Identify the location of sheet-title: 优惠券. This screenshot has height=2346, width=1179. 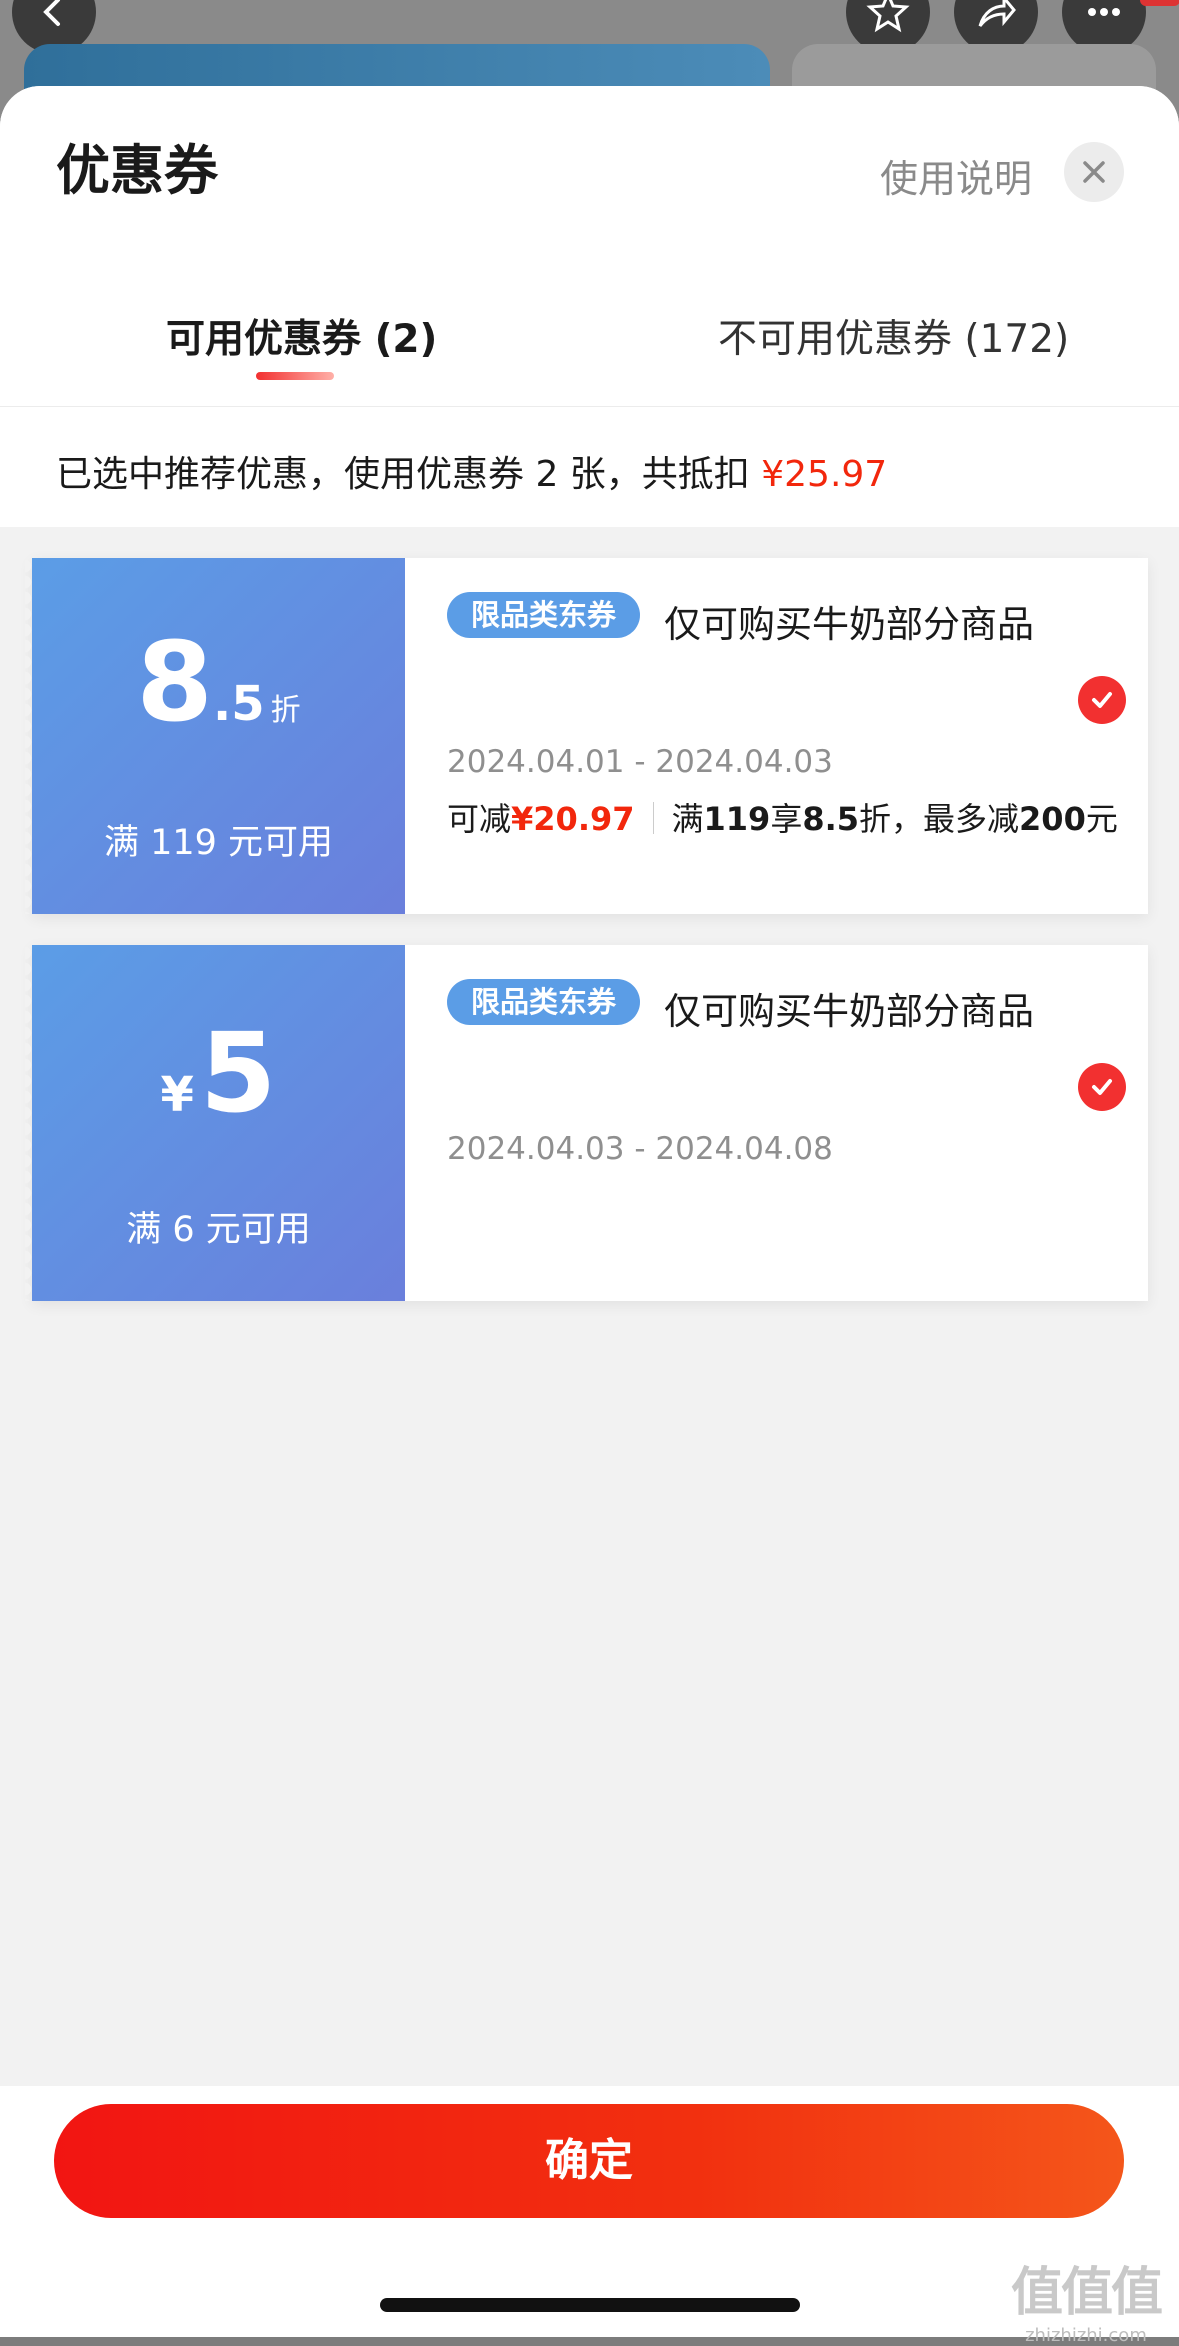
(137, 170).